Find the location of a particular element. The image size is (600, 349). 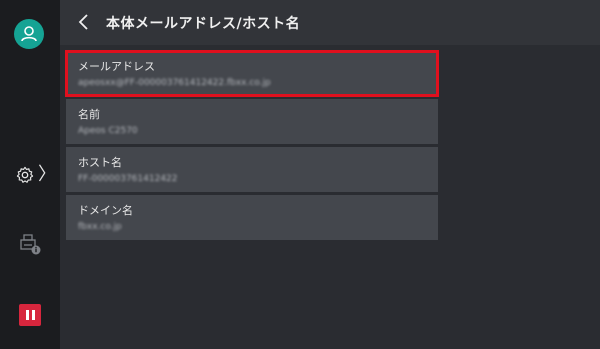

printer-status-button is located at coordinates (30, 244).